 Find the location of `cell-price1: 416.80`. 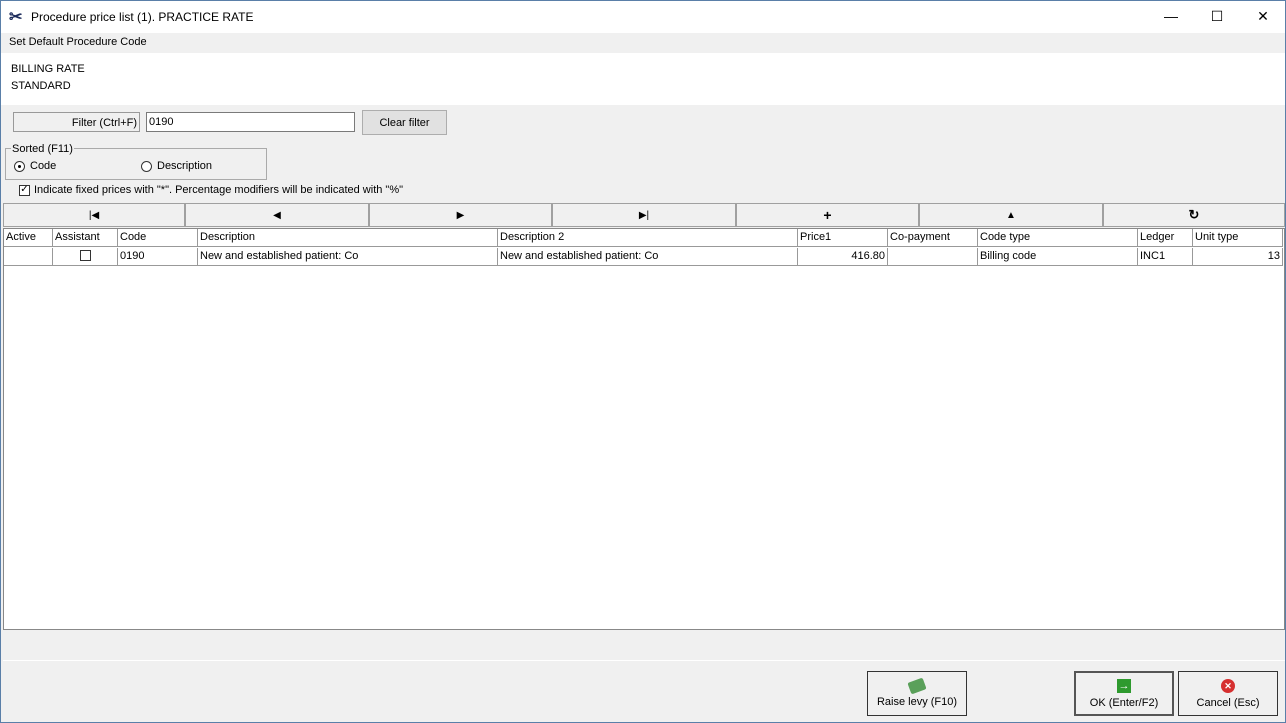

cell-price1: 416.80 is located at coordinates (843, 257).